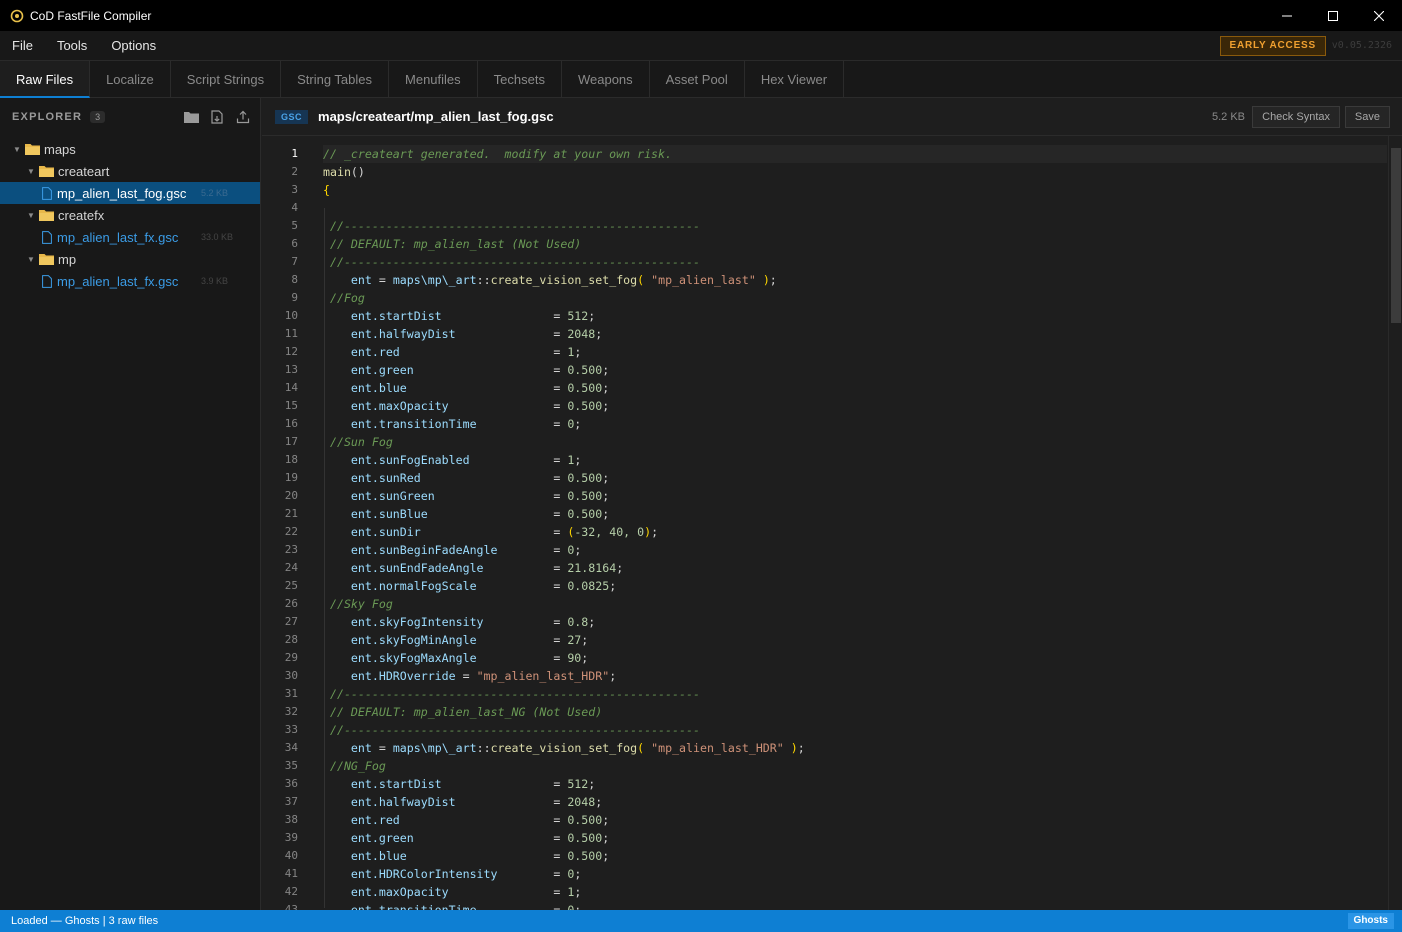 The image size is (1402, 932). I want to click on code-token: ), so click(766, 280).